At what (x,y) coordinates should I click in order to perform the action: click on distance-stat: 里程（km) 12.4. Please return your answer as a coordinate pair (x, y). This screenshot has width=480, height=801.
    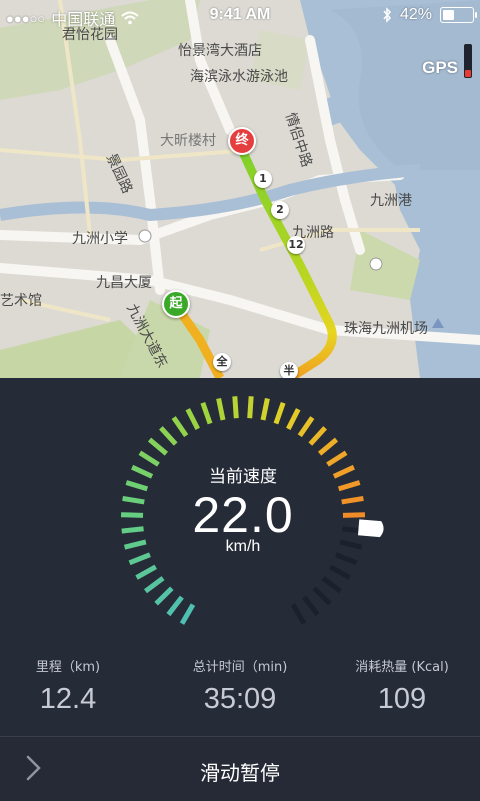
    Looking at the image, I should click on (74, 684).